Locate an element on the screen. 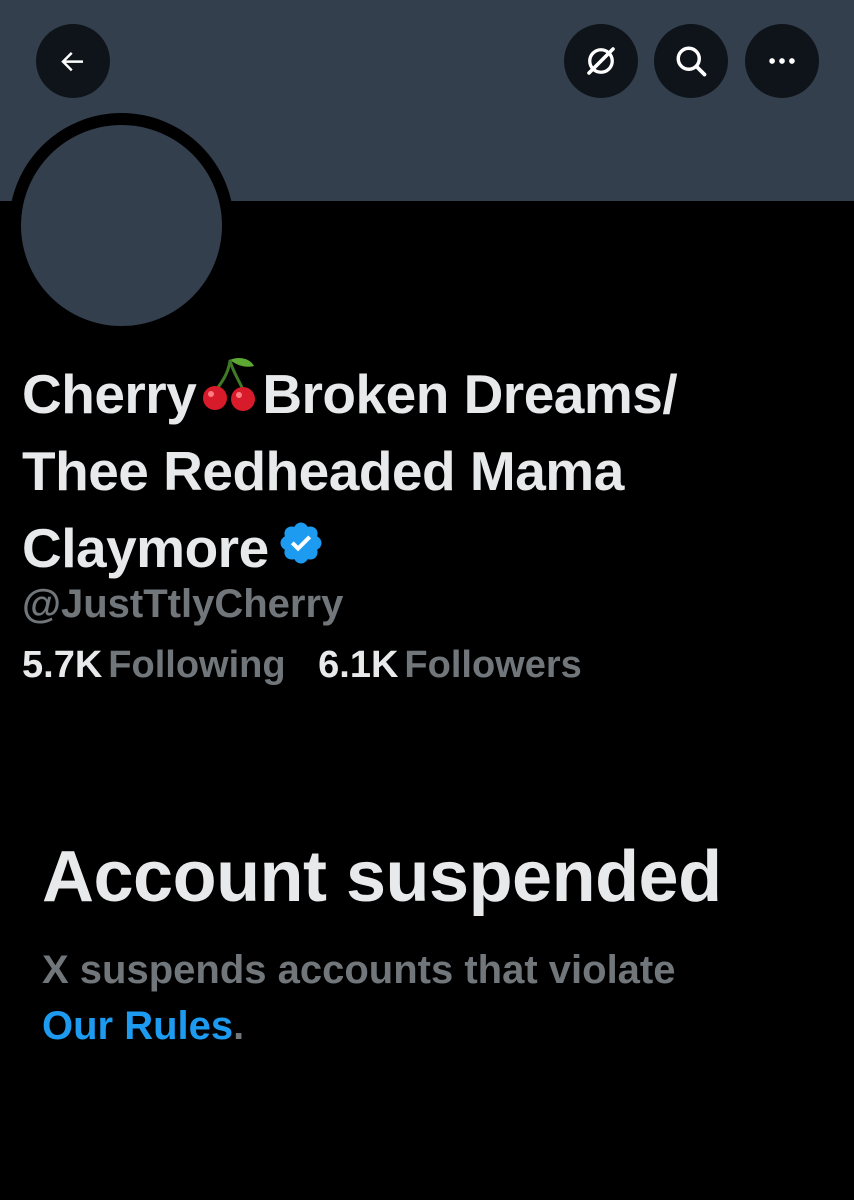 The width and height of the screenshot is (854, 1200). grok-button is located at coordinates (601, 61).